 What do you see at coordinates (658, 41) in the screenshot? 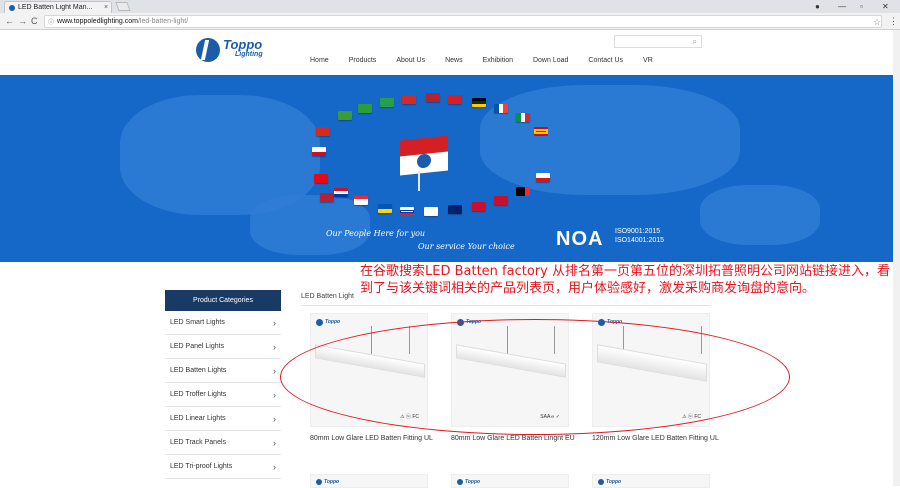
I see `site-search-input: ⌕` at bounding box center [658, 41].